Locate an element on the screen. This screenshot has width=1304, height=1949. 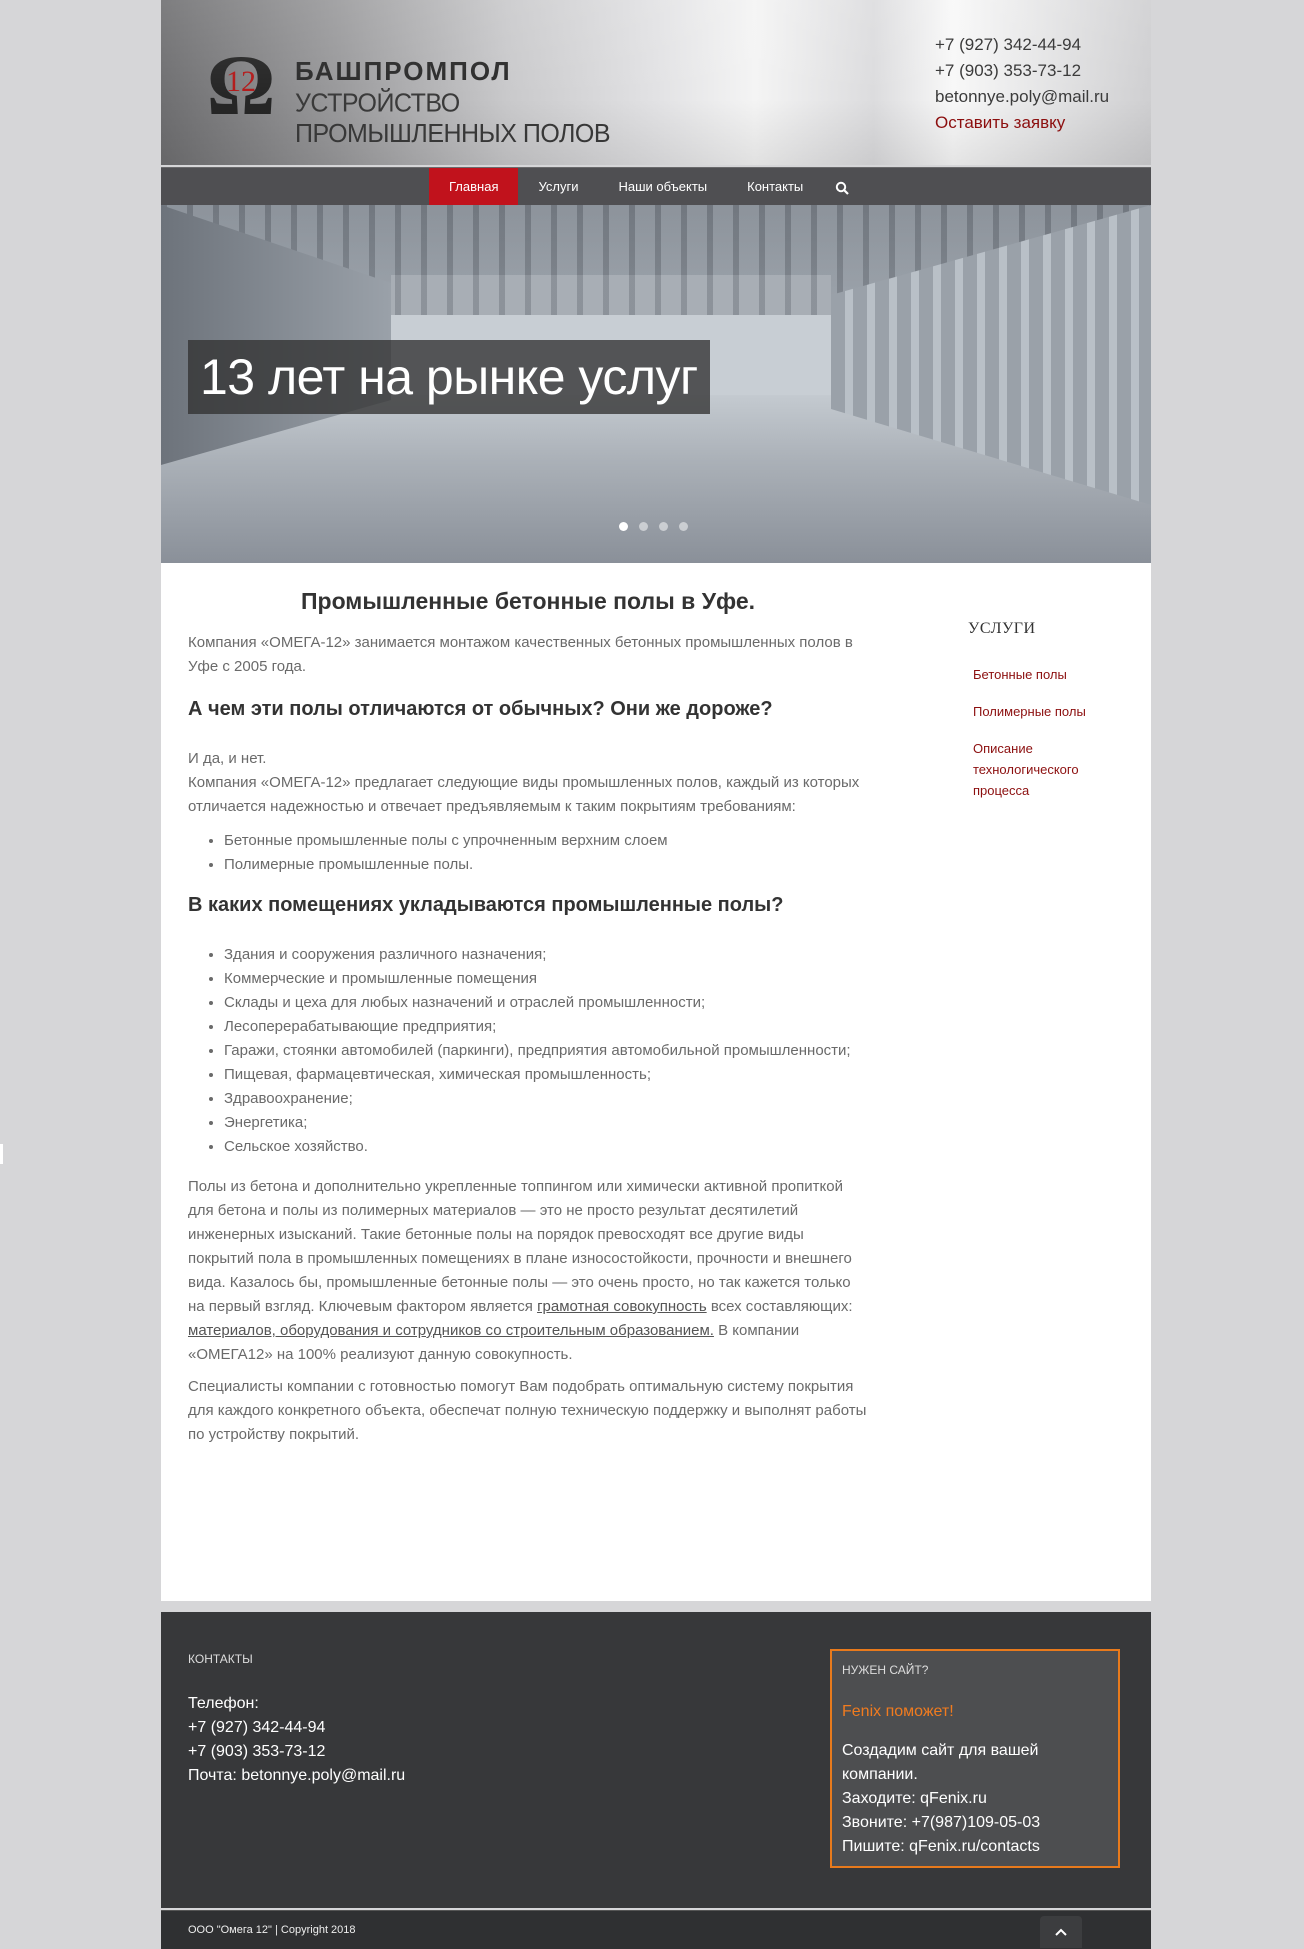
list-item: Коммерческие и промышленные помещения is located at coordinates (546, 979).